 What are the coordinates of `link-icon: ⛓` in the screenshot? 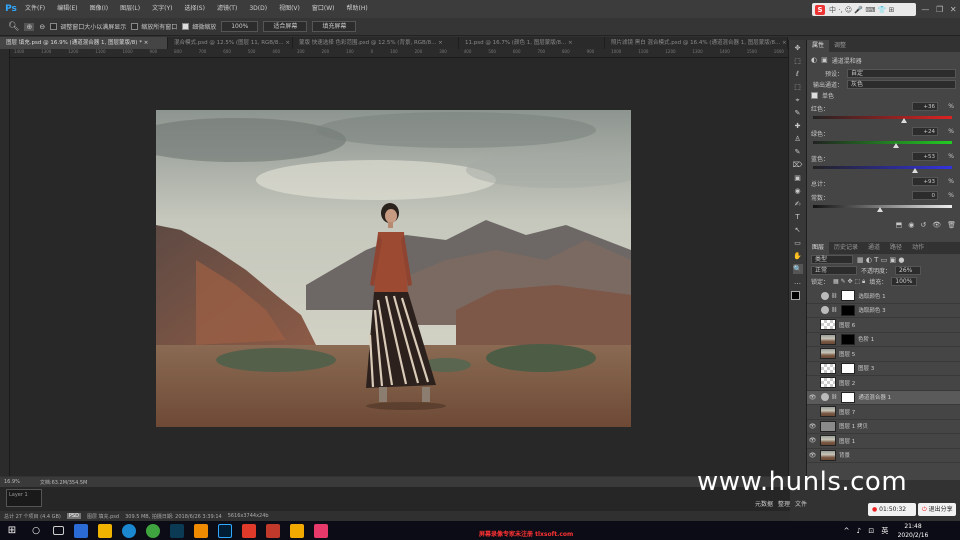 It's located at (834, 296).